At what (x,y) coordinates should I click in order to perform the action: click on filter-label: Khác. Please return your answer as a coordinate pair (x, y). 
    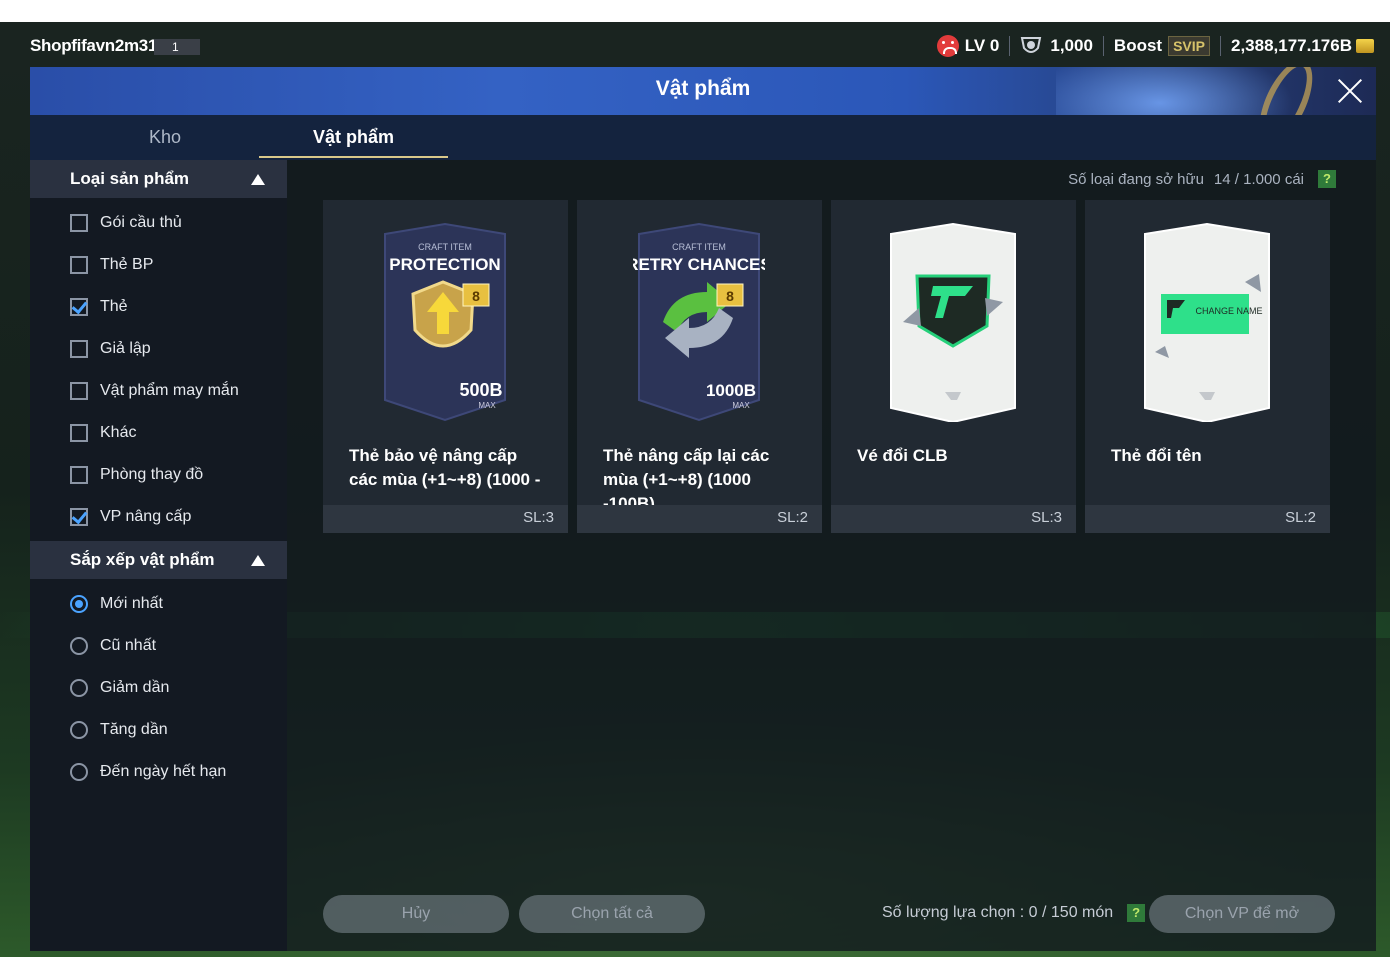
    Looking at the image, I should click on (118, 432).